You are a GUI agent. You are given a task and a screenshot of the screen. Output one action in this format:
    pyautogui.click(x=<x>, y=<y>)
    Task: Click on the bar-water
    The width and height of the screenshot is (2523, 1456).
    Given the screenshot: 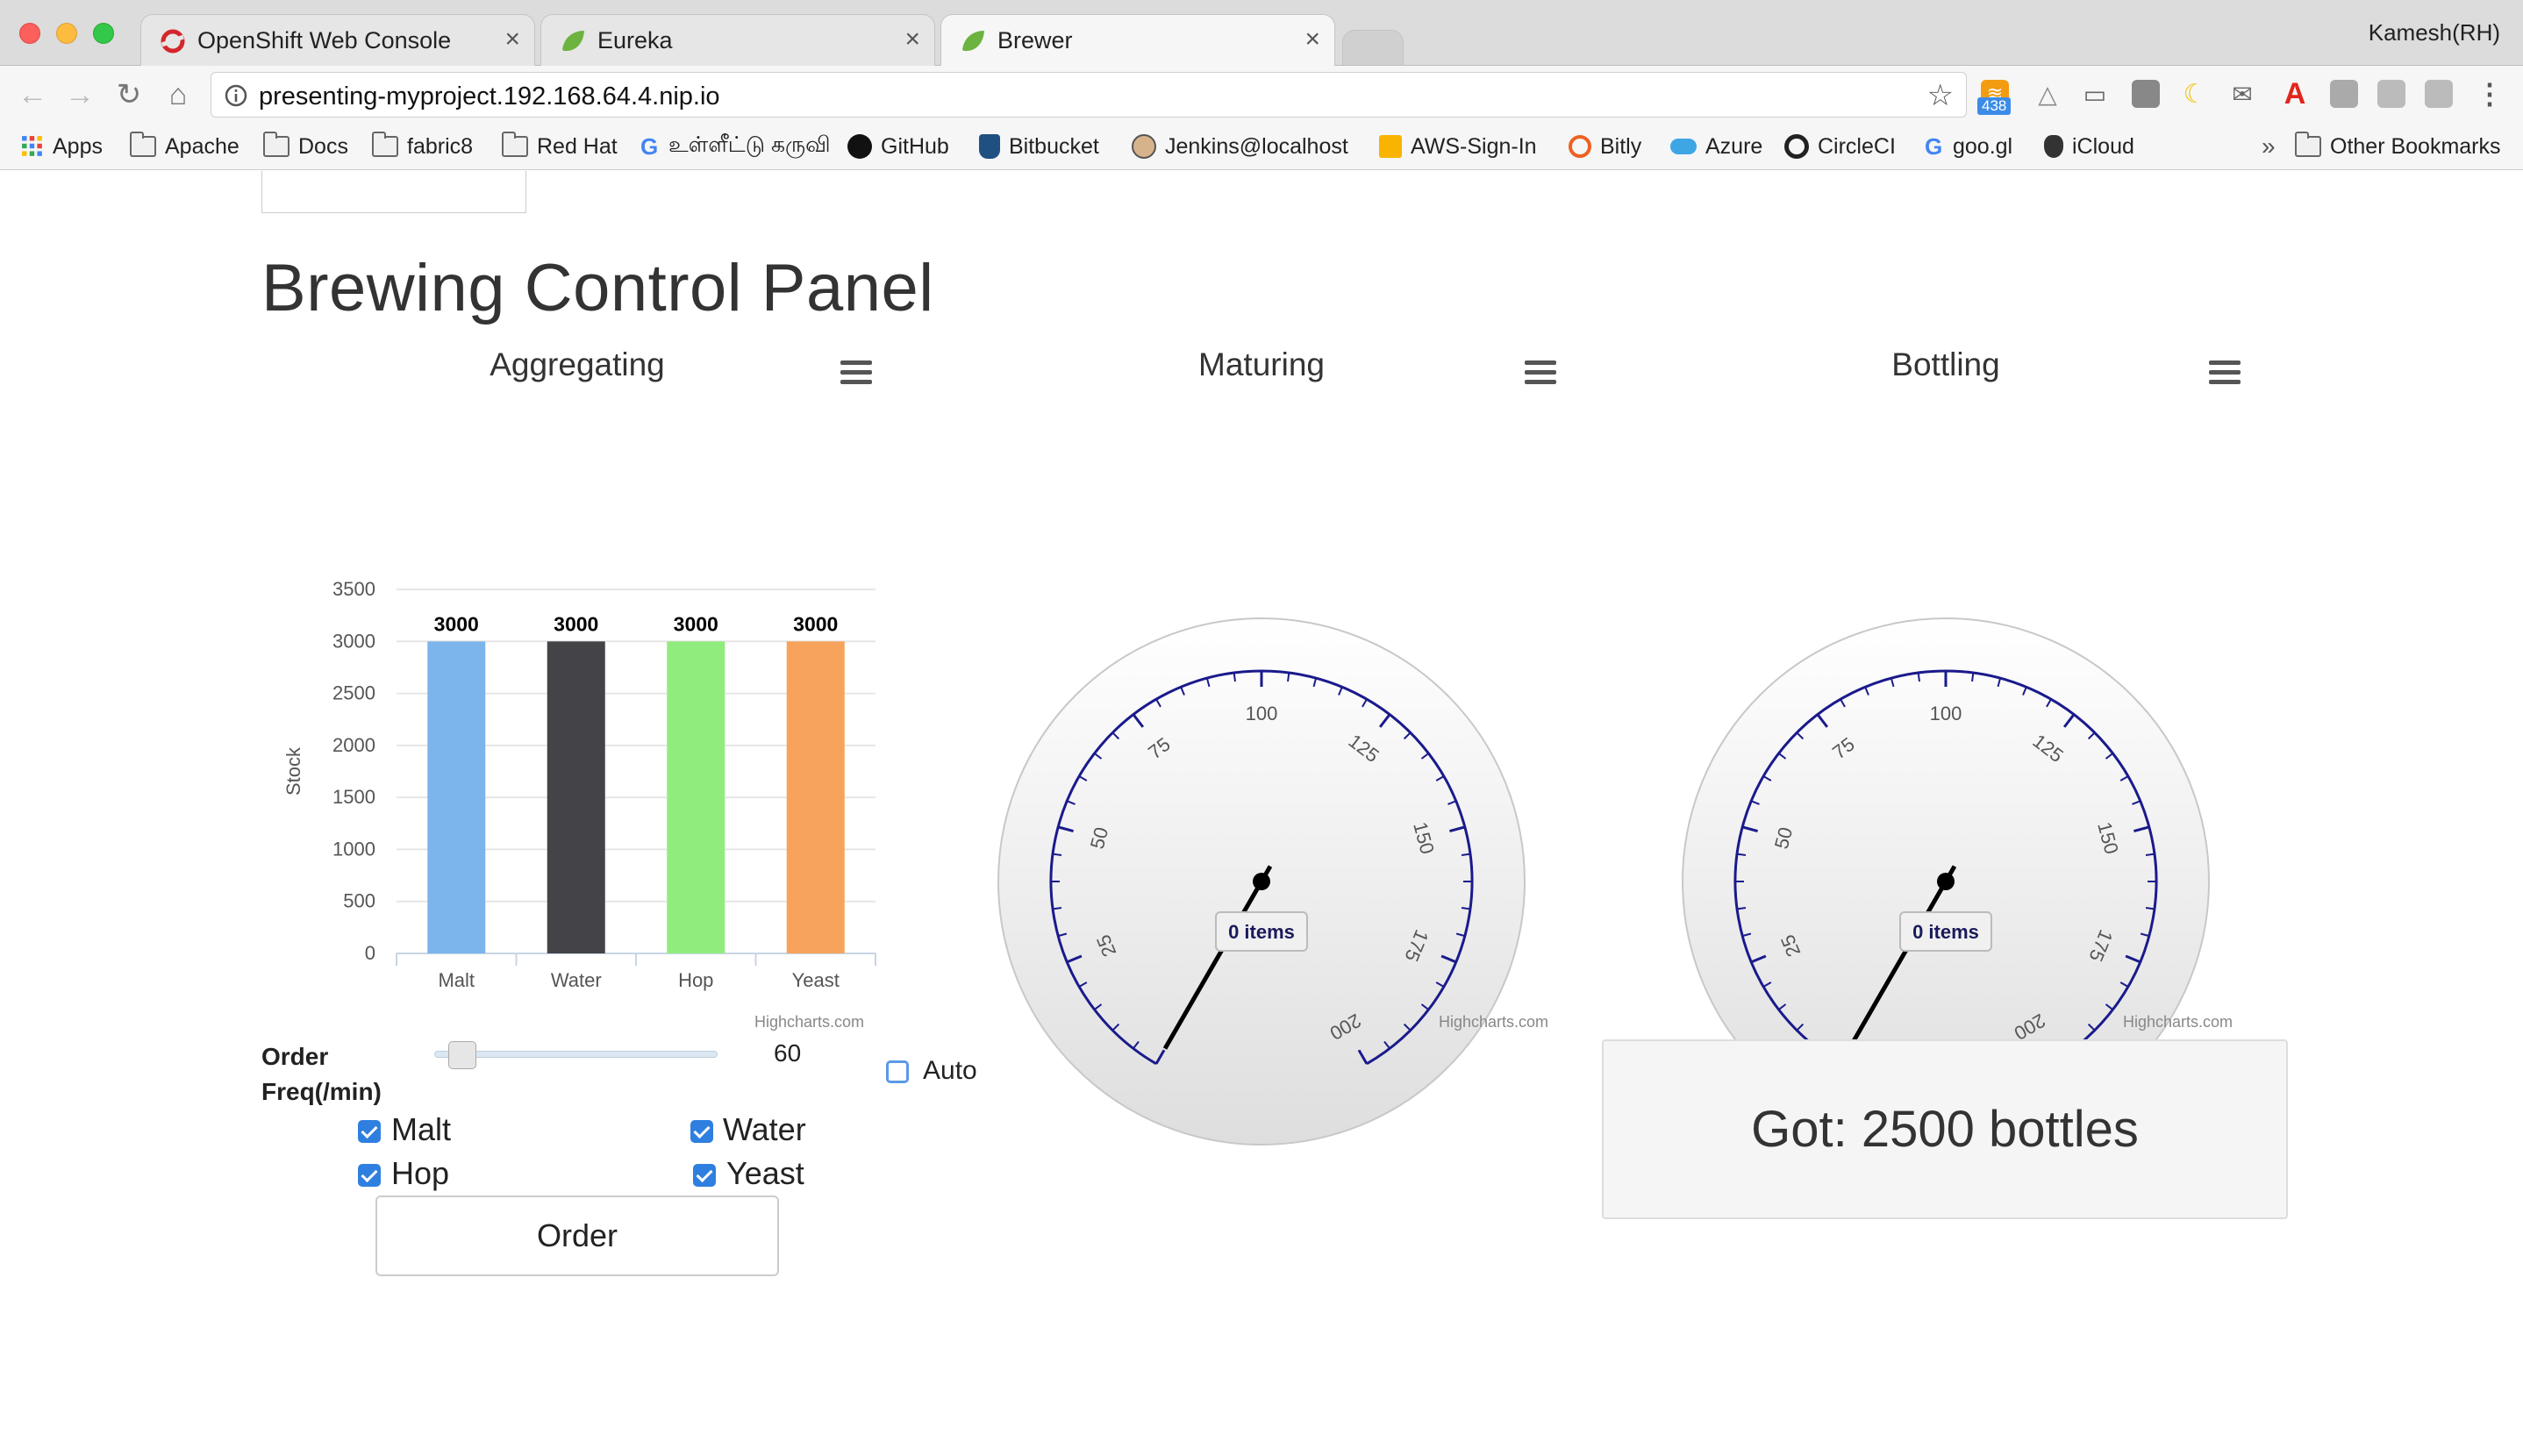 What is the action you would take?
    pyautogui.click(x=576, y=797)
    